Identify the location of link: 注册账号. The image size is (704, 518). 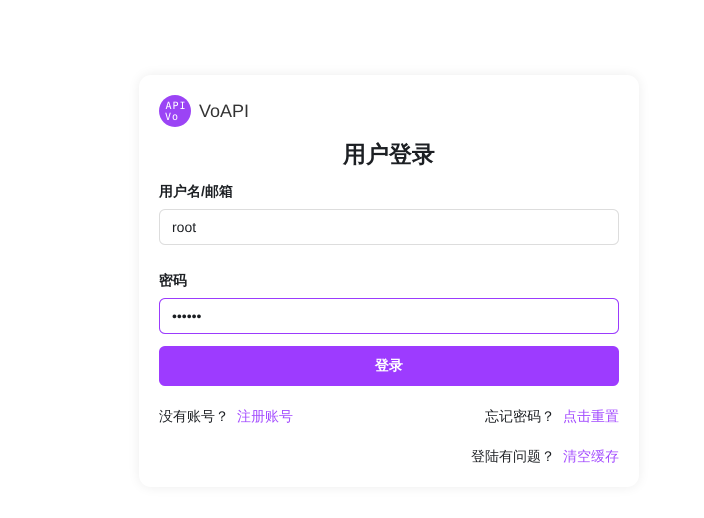
(265, 416).